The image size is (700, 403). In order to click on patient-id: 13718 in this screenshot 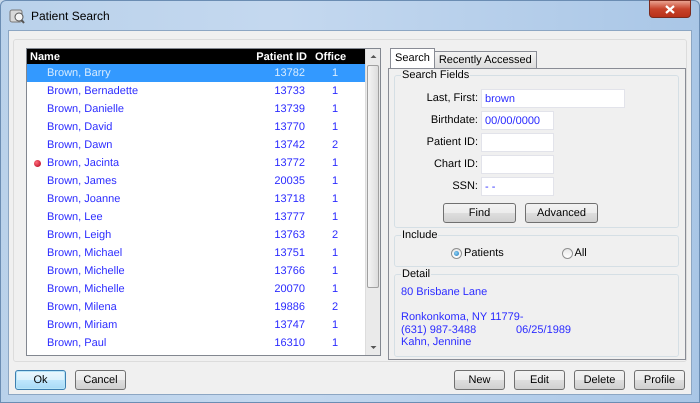, I will do `click(289, 199)`.